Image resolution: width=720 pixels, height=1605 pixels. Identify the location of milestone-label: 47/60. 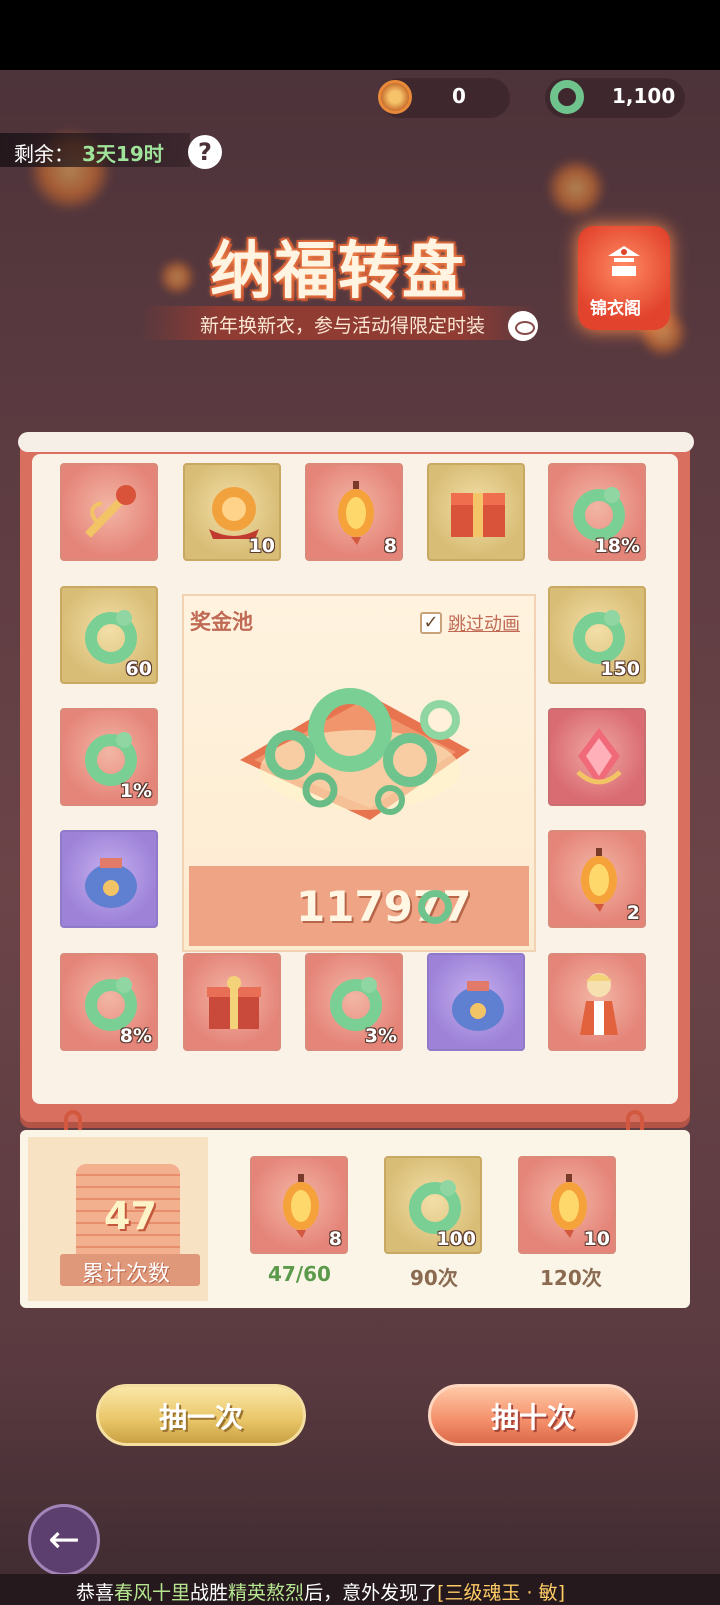
(299, 1274).